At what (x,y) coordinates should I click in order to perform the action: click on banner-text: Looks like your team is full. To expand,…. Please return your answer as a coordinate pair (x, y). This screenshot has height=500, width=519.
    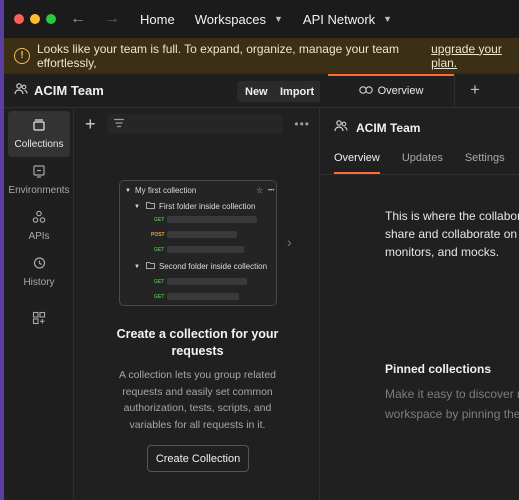
    Looking at the image, I should click on (218, 55).